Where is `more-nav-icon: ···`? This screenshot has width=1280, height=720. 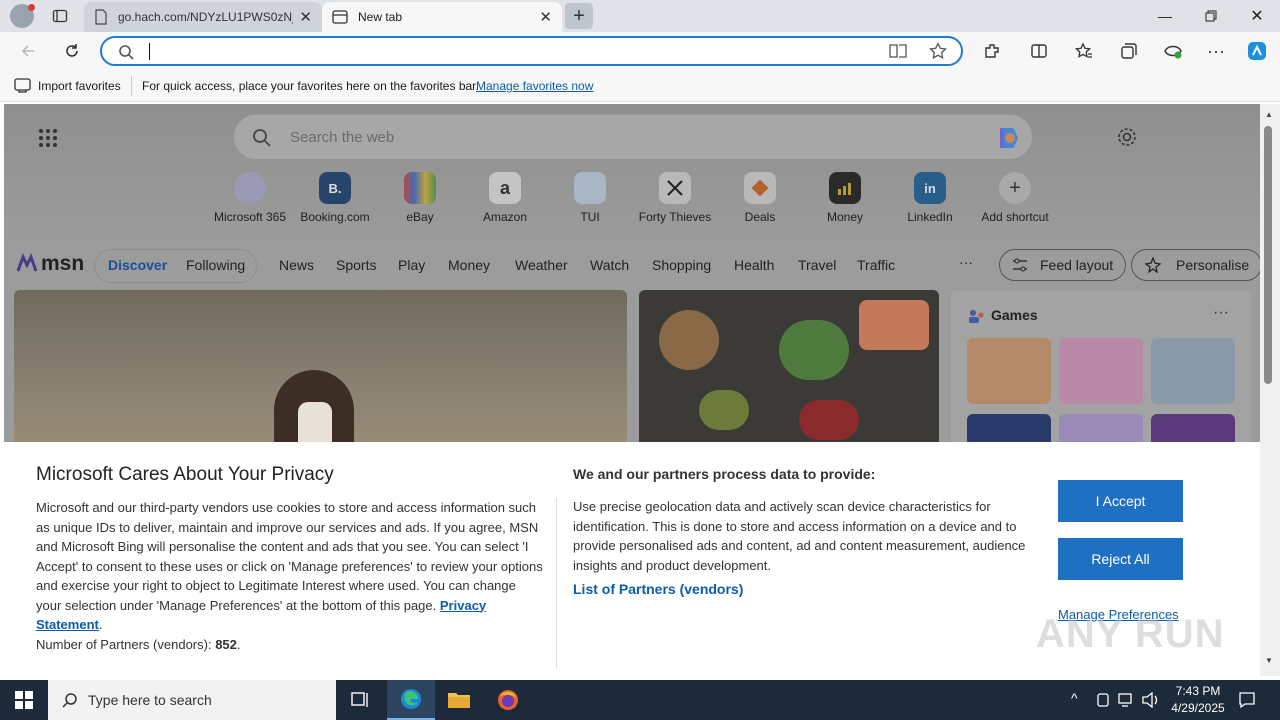
more-nav-icon: ··· is located at coordinates (966, 262).